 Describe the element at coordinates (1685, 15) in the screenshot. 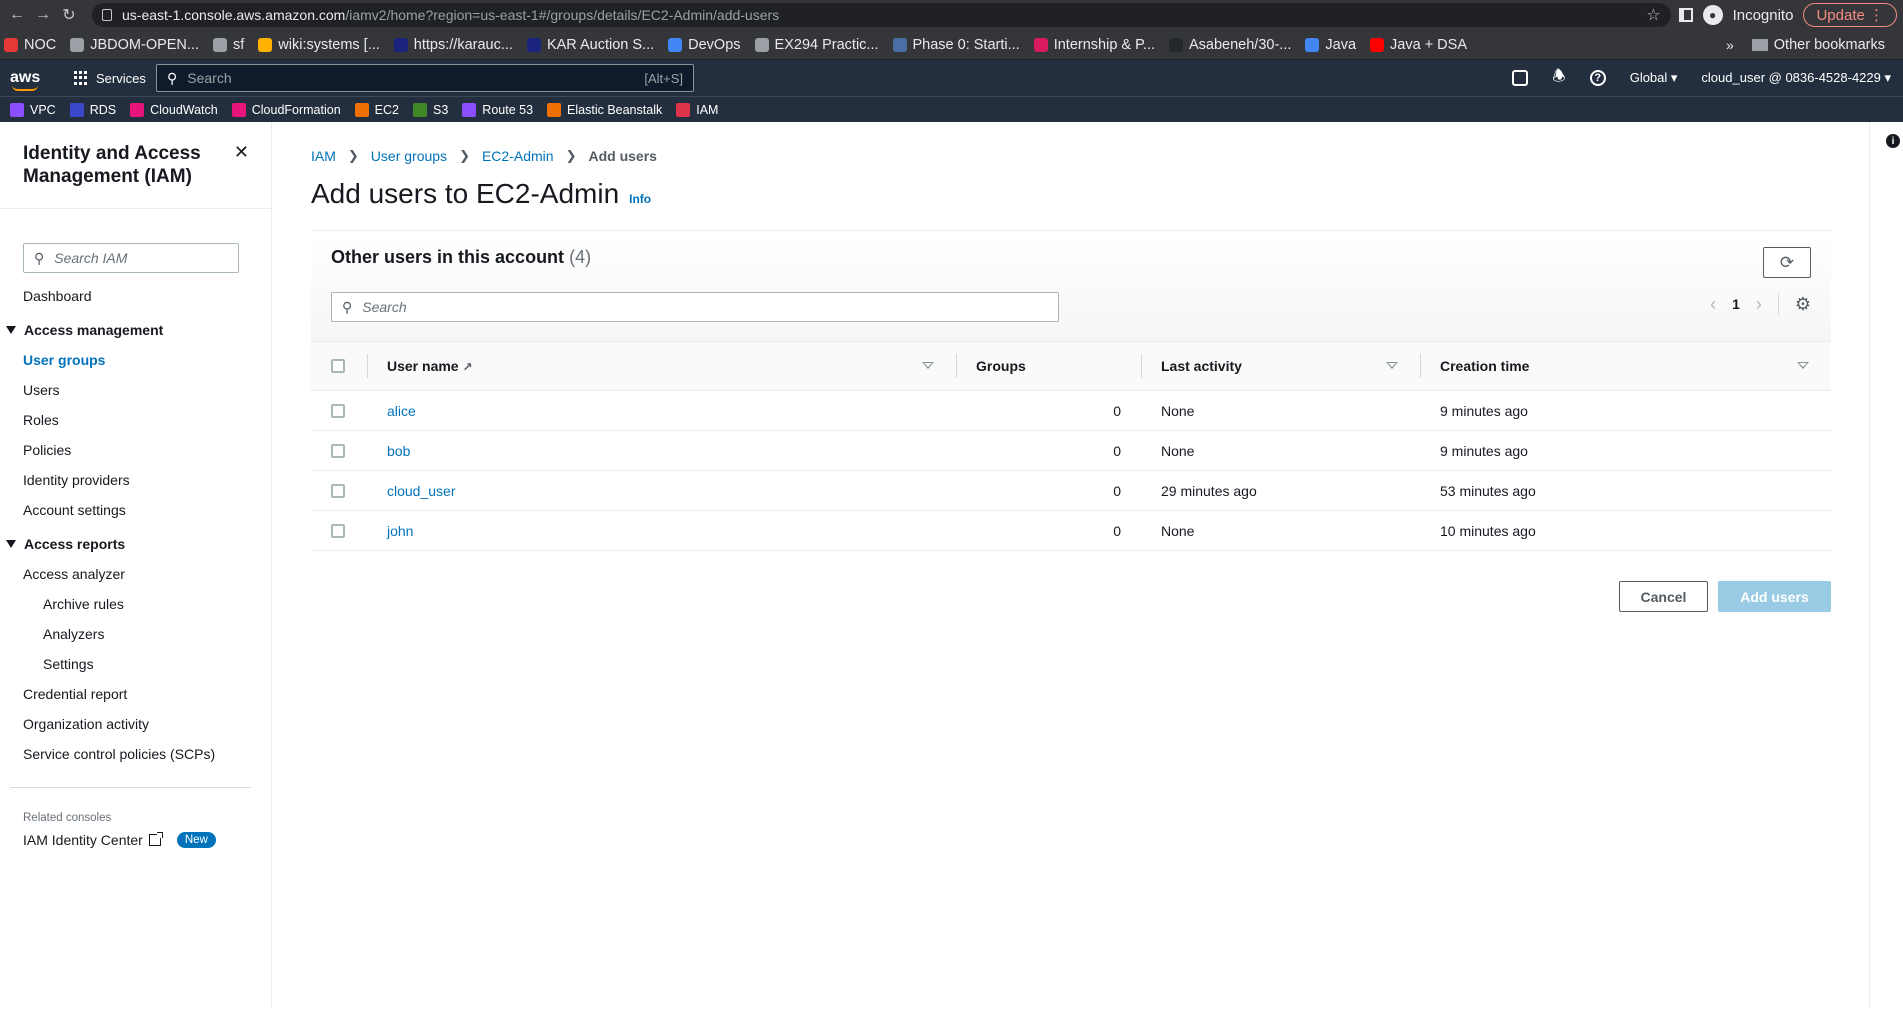

I see `side-panel-icon` at that location.